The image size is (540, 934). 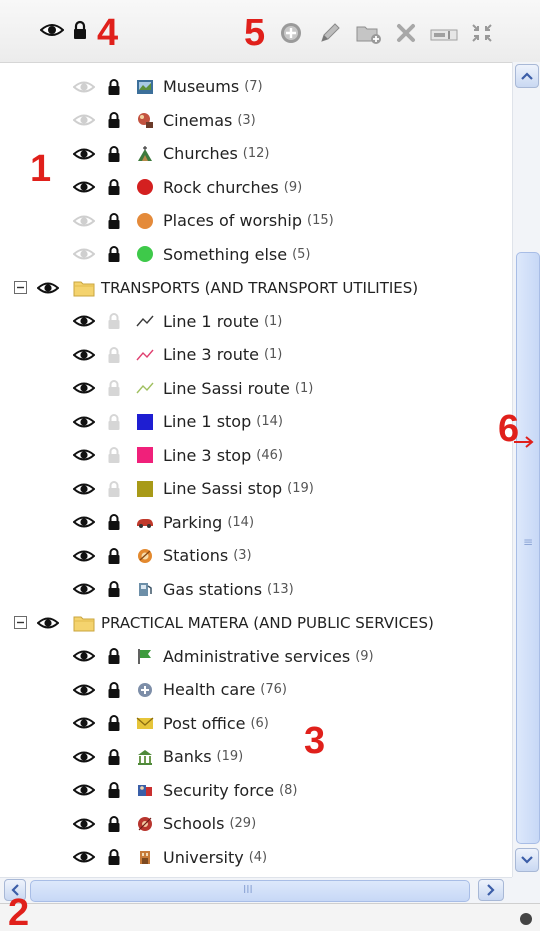 What do you see at coordinates (528, 548) in the screenshot?
I see `vertical-scroll-thumb: ≡` at bounding box center [528, 548].